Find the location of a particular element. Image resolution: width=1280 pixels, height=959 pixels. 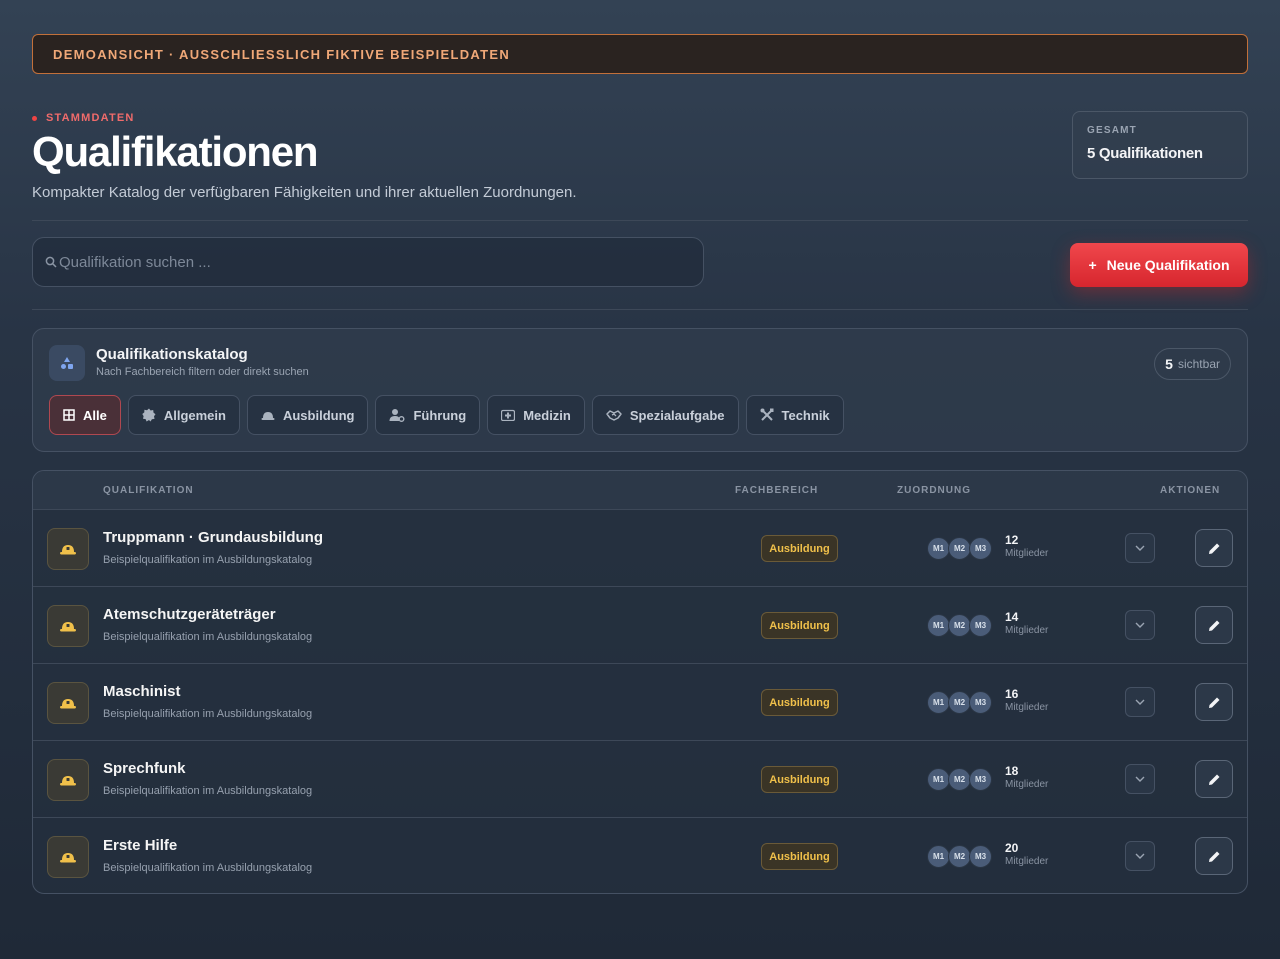

eyebrow: STAMMDATEN is located at coordinates (83, 118).